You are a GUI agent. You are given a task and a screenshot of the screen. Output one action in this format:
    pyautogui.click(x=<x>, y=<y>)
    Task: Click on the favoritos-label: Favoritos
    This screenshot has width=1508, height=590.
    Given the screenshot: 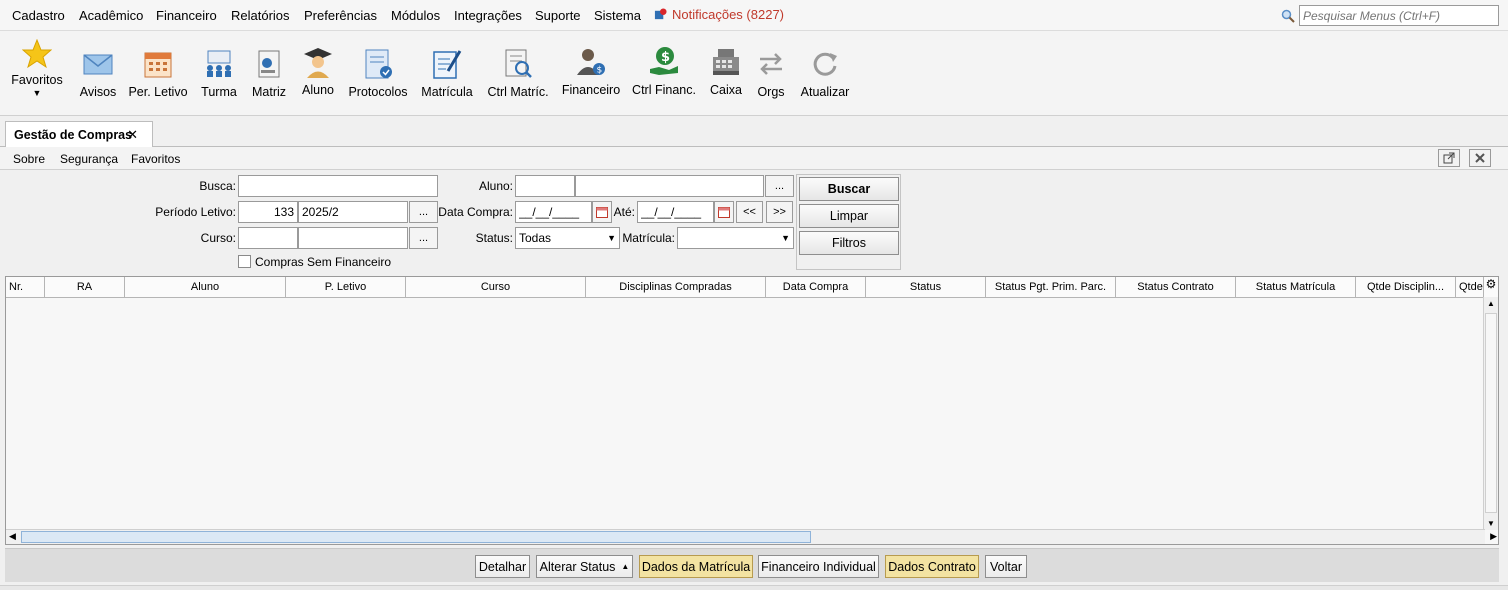 What is the action you would take?
    pyautogui.click(x=37, y=80)
    